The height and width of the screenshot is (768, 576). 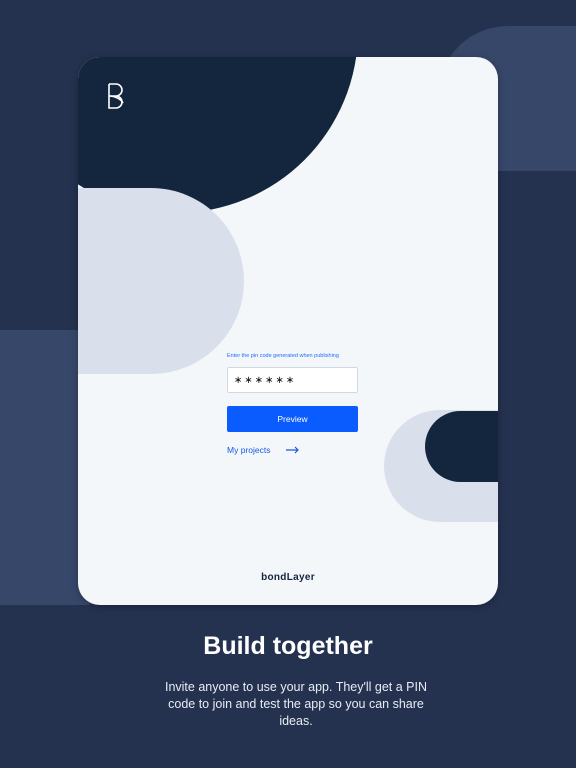 I want to click on brand-logo-text: bondLayer, so click(x=288, y=577).